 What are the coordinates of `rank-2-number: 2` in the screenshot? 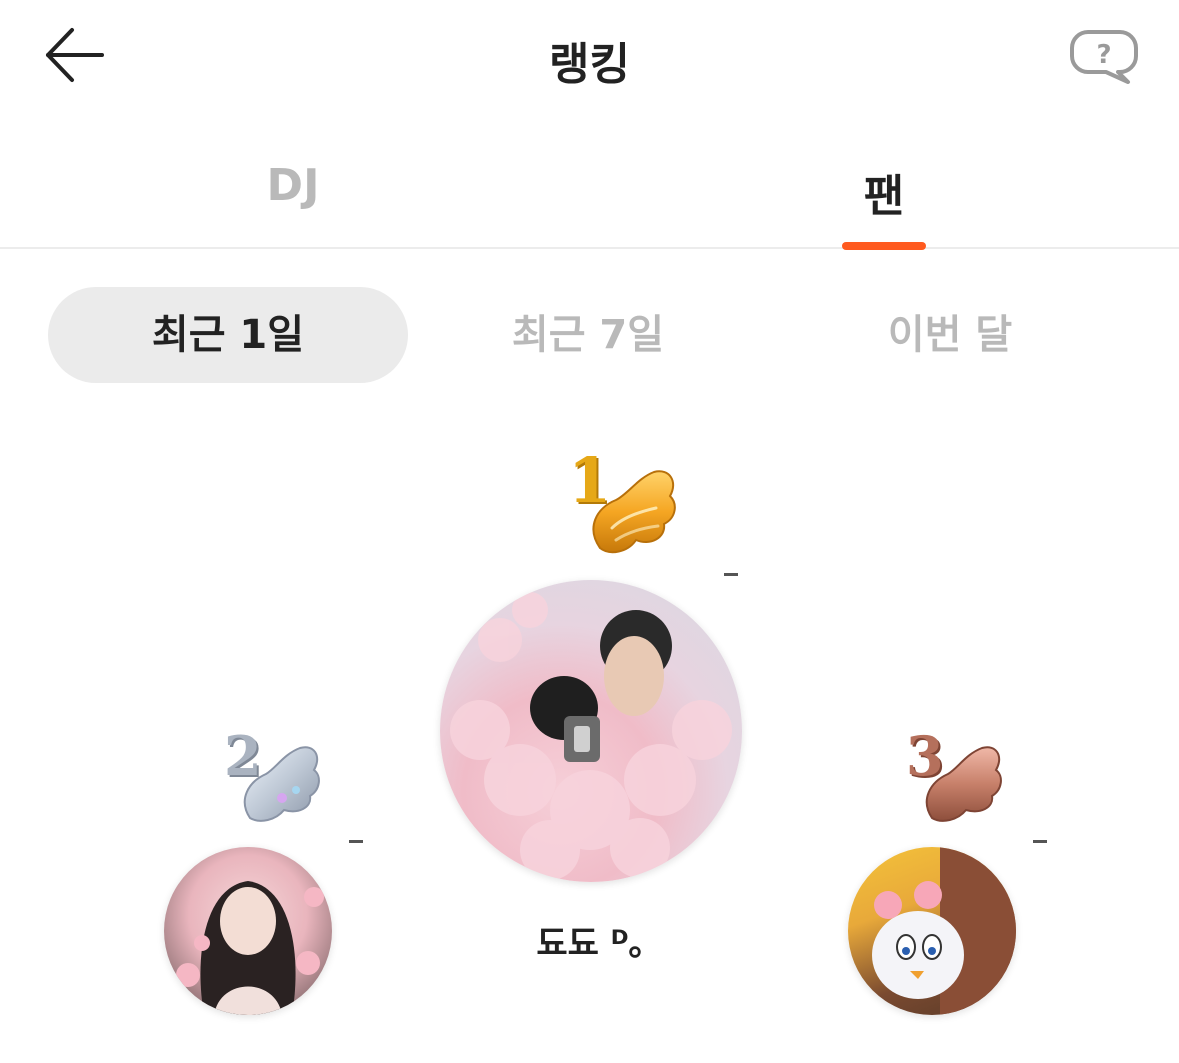 It's located at (243, 756).